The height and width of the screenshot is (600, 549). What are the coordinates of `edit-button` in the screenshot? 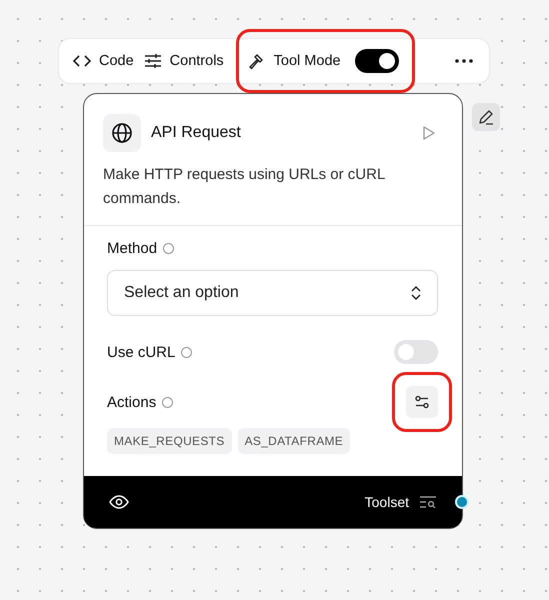 It's located at (486, 117).